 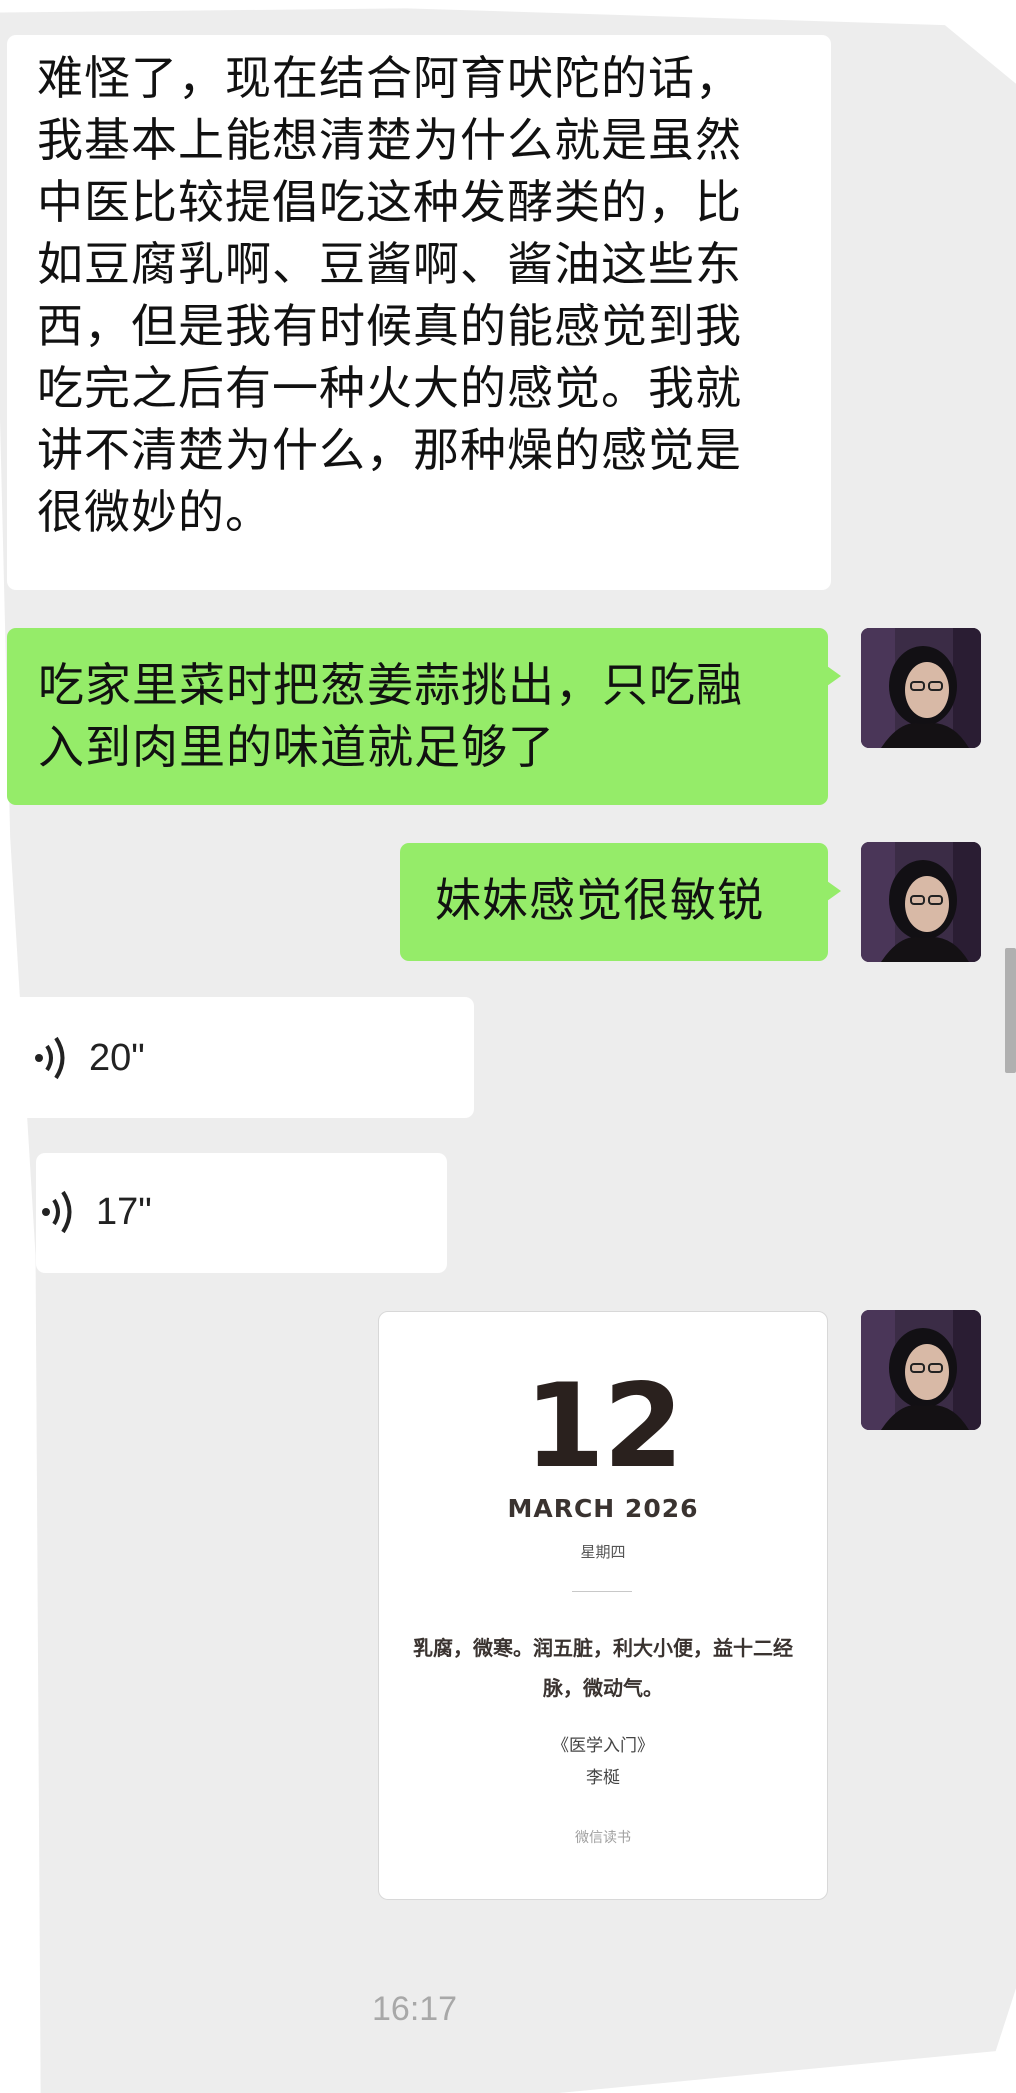 I want to click on voice-message-bubble: 20", so click(x=237, y=1057).